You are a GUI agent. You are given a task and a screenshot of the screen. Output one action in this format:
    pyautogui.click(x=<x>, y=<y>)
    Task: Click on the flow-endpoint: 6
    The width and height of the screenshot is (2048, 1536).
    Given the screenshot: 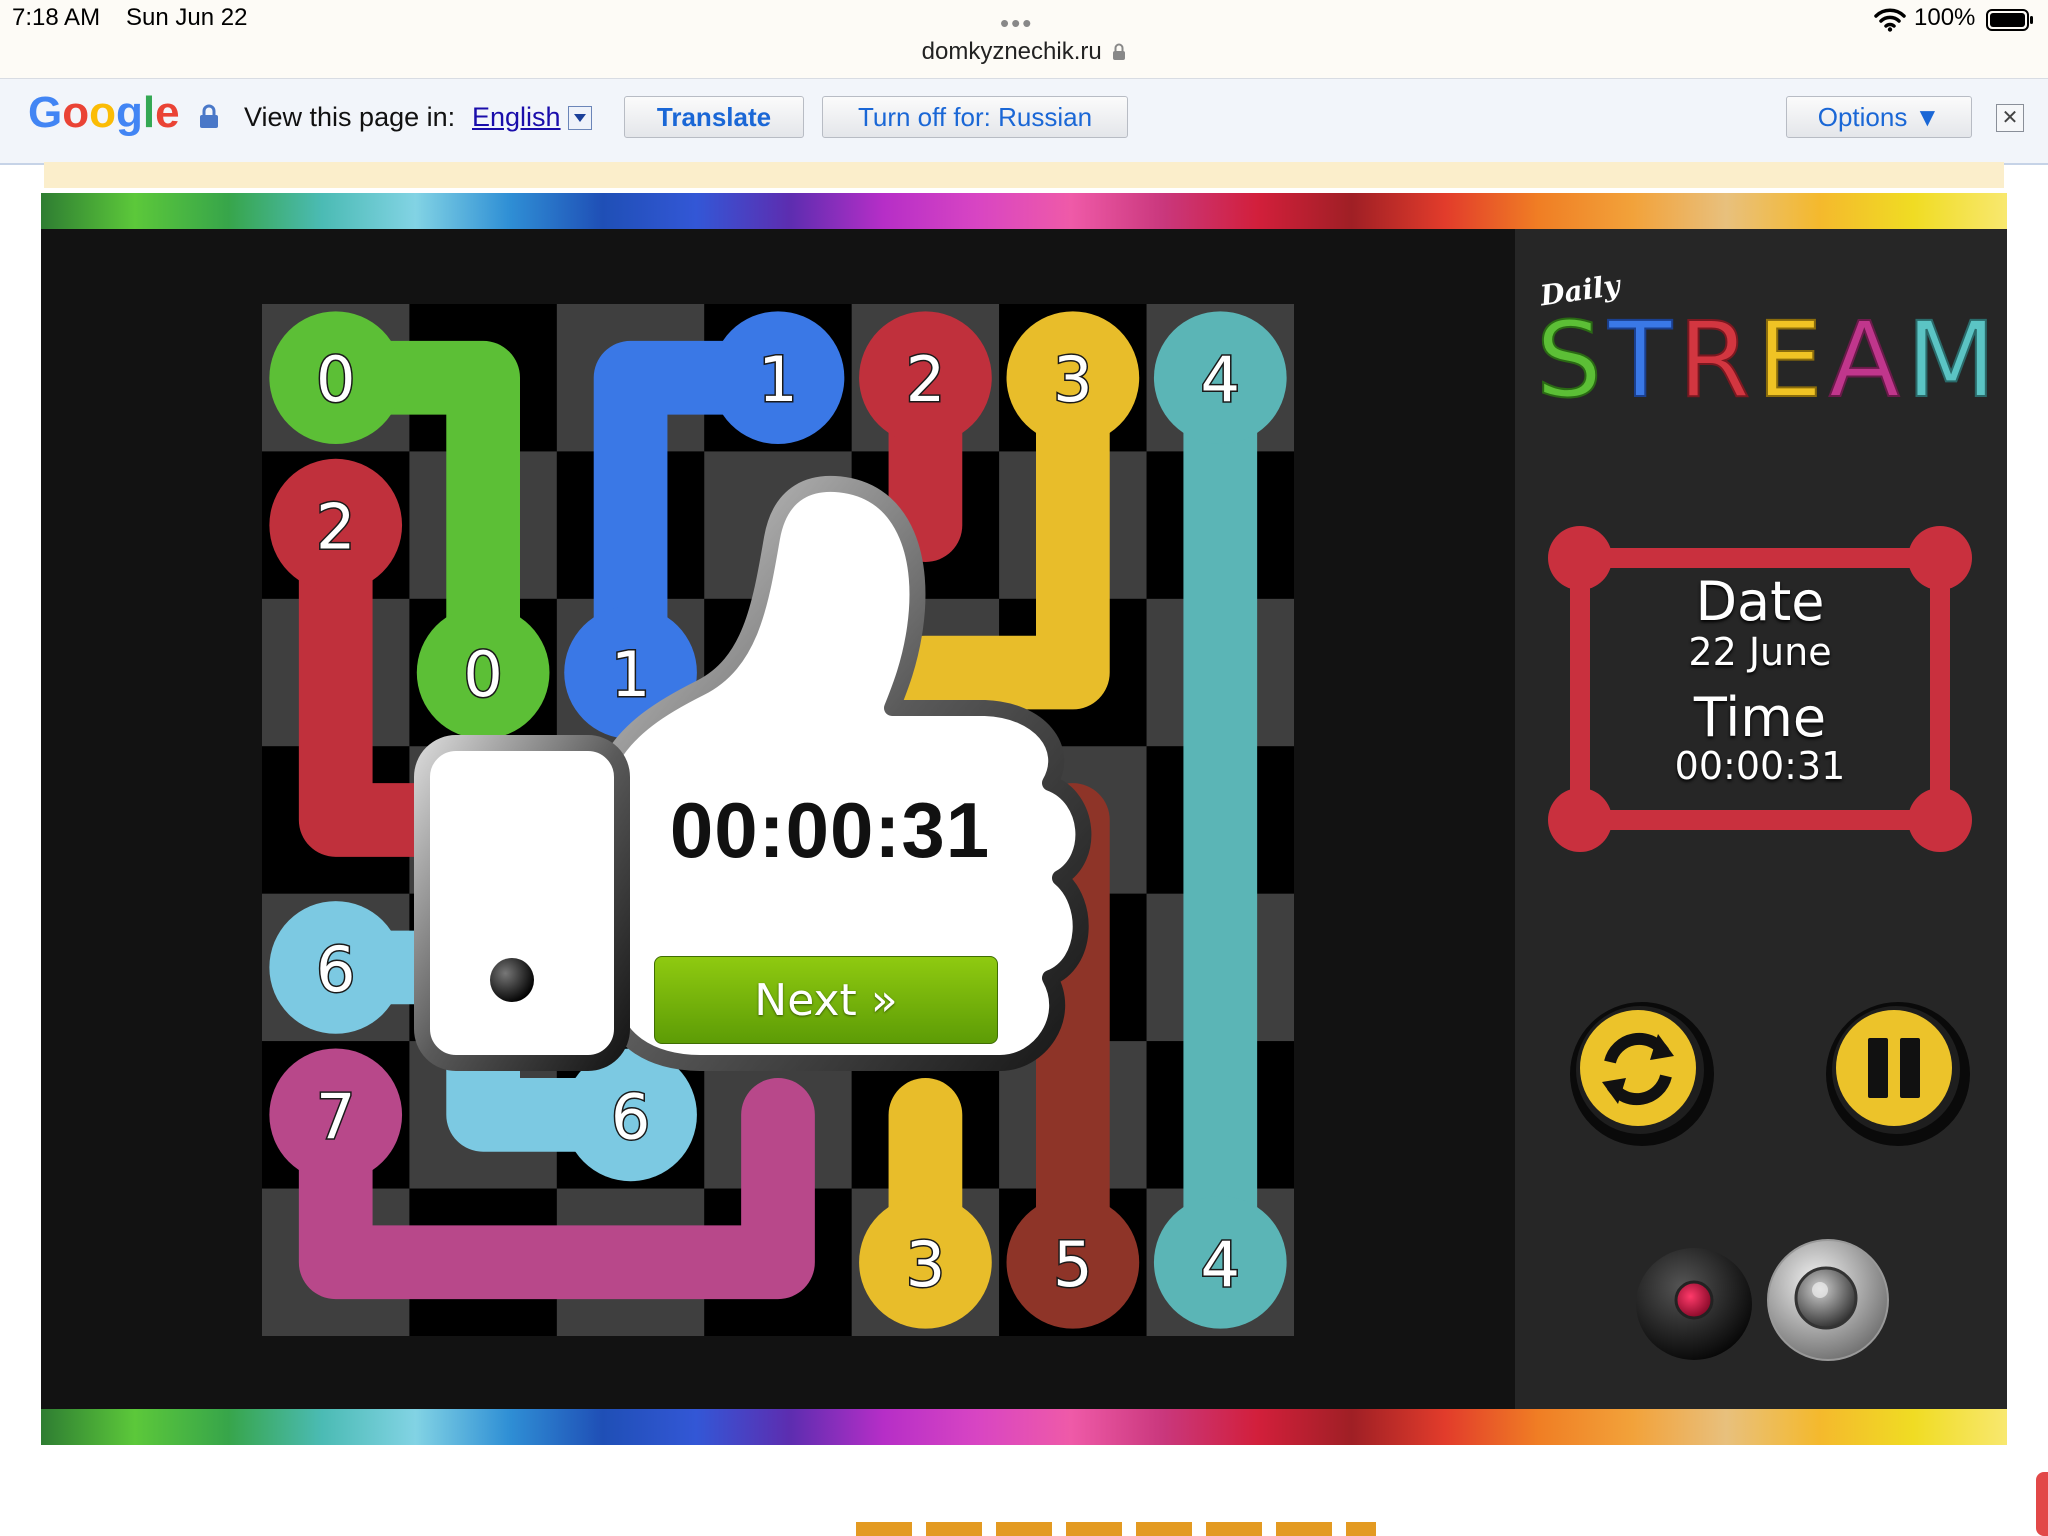 What is the action you would take?
    pyautogui.click(x=336, y=967)
    